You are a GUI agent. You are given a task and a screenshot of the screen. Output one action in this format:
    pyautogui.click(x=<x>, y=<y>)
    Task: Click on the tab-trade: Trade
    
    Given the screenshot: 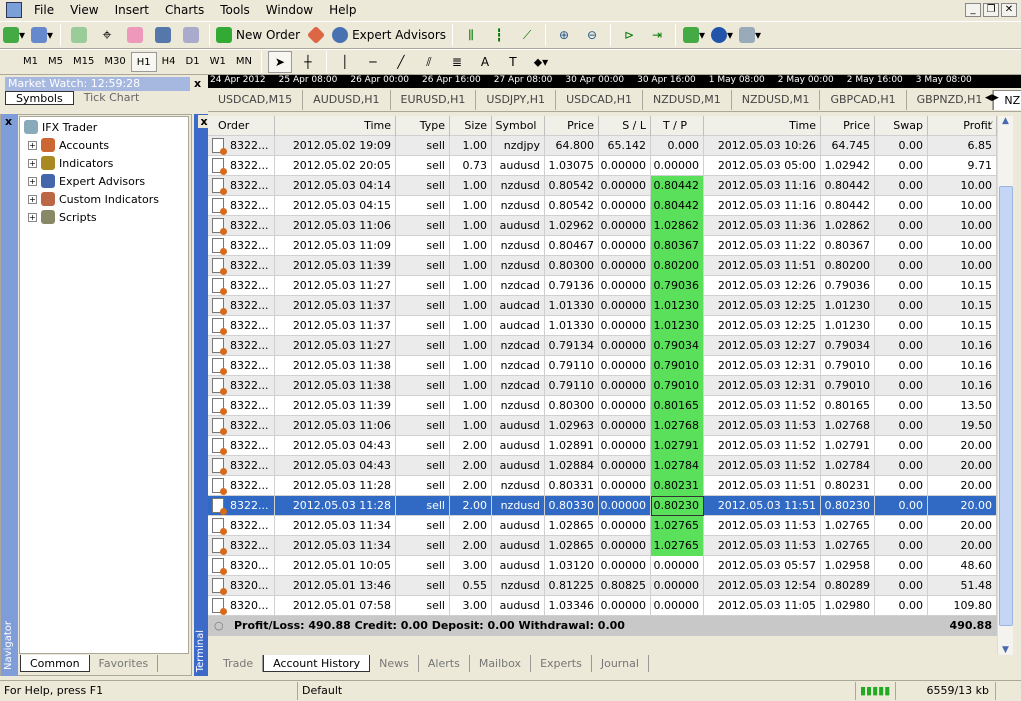 What is the action you would take?
    pyautogui.click(x=239, y=663)
    